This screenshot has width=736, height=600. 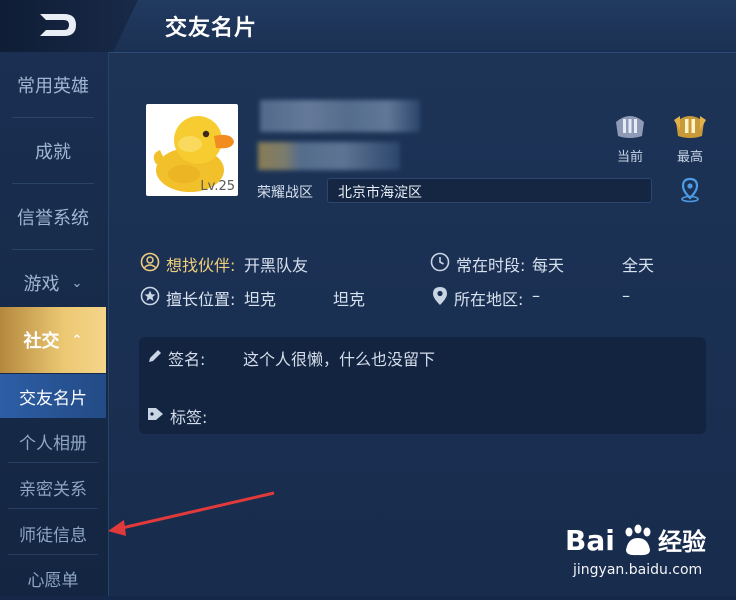 What do you see at coordinates (191, 513) in the screenshot?
I see `annotation-arrow` at bounding box center [191, 513].